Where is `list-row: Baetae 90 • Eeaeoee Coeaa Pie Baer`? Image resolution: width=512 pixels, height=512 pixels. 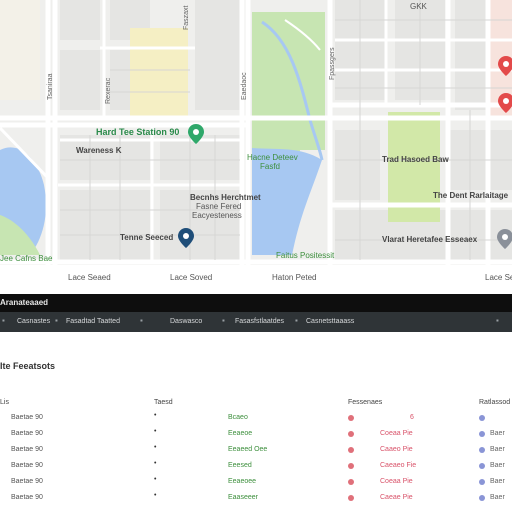 list-row: Baetae 90 • Eeaeoee Coeaa Pie Baer is located at coordinates (256, 484).